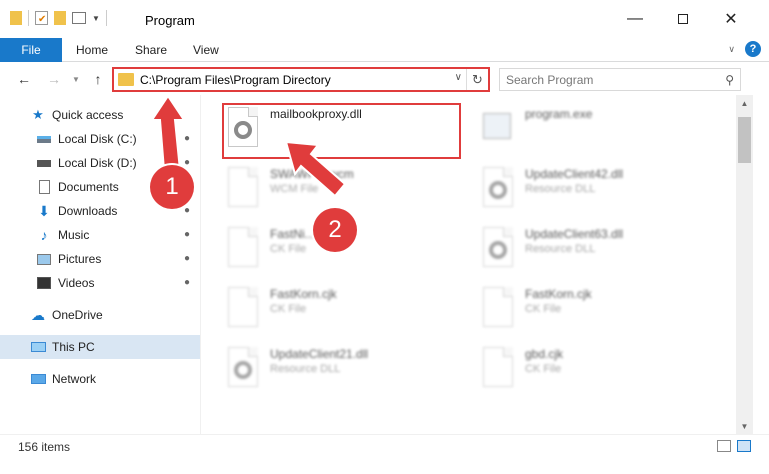 The image size is (769, 474). What do you see at coordinates (744, 264) in the screenshot?
I see `vertical-scrollbar: ▲ ▼` at bounding box center [744, 264].